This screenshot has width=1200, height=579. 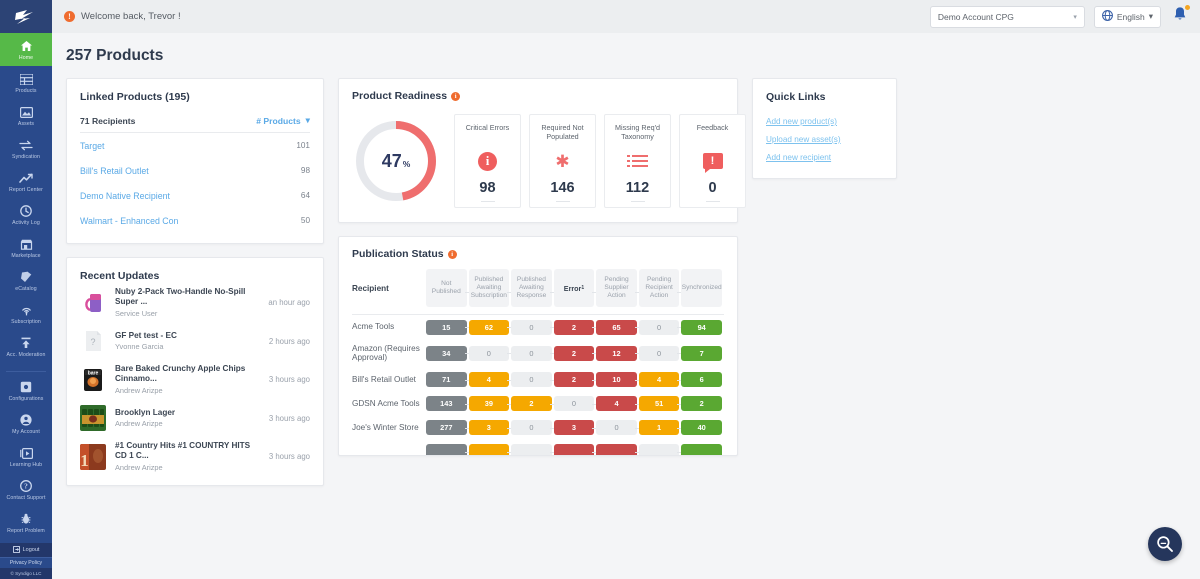 I want to click on column-header-not-published: Not Published, so click(x=448, y=291).